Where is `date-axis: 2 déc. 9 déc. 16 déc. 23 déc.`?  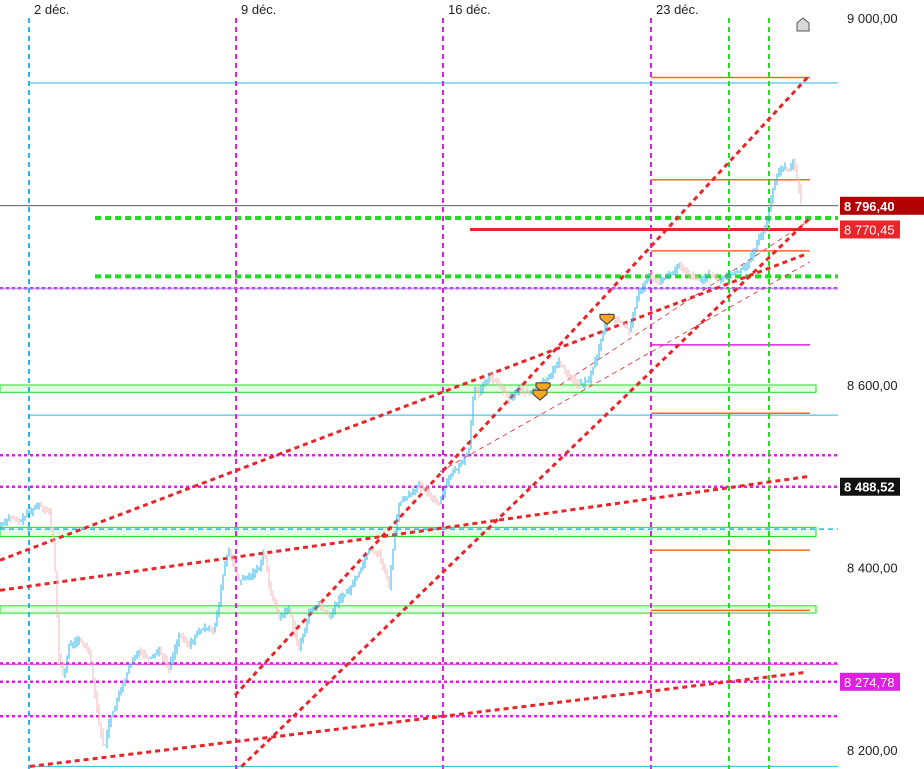
date-axis: 2 déc. 9 déc. 16 déc. 23 déc. is located at coordinates (419, 9).